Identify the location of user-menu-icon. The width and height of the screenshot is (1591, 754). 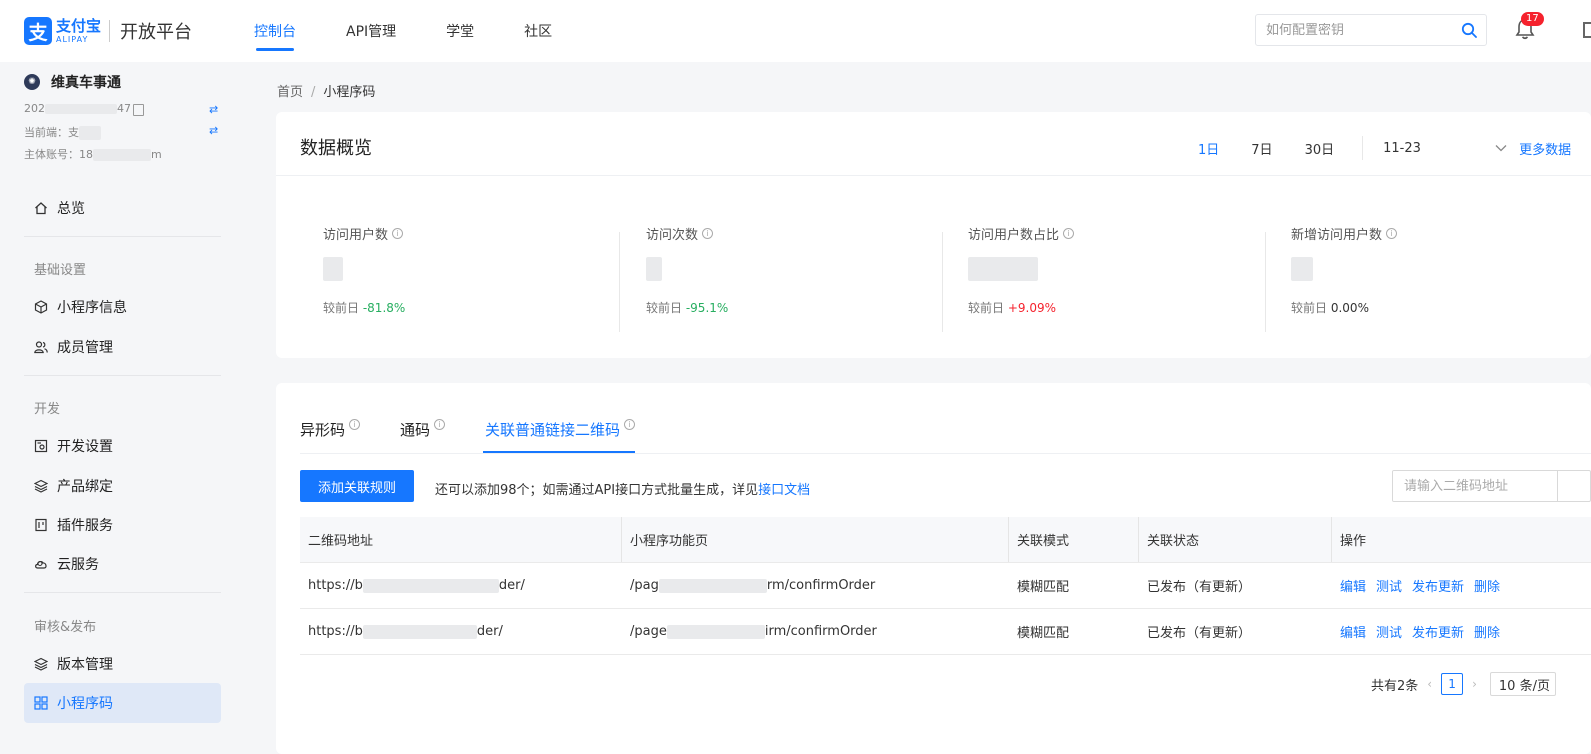
(1587, 30).